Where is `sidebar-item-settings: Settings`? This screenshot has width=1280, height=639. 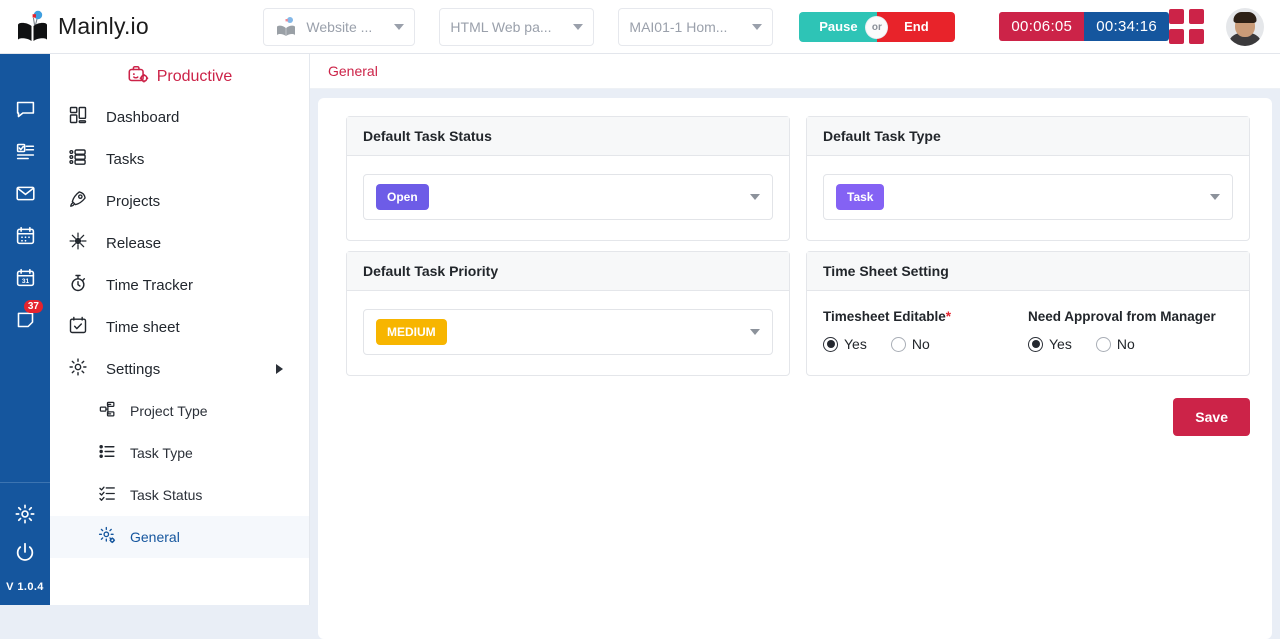 sidebar-item-settings: Settings is located at coordinates (179, 369).